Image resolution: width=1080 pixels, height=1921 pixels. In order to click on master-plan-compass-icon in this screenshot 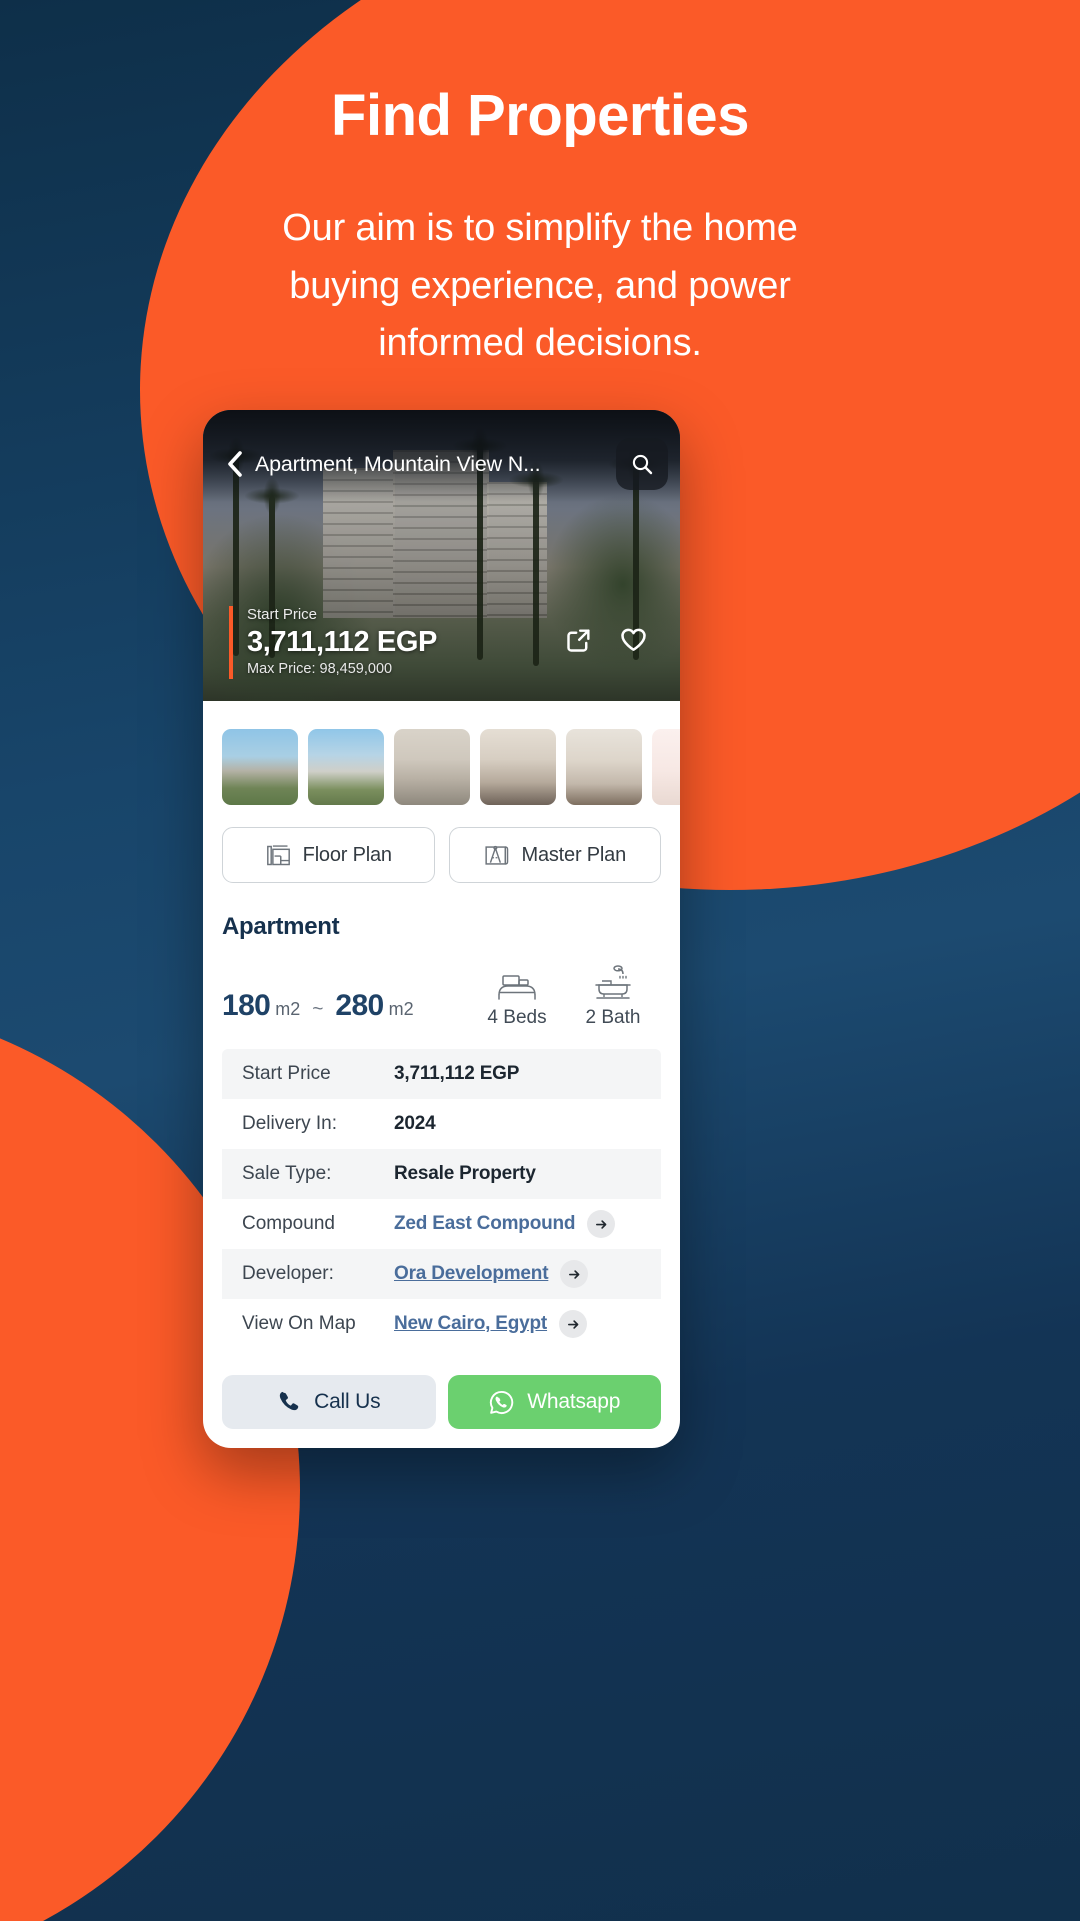, I will do `click(497, 855)`.